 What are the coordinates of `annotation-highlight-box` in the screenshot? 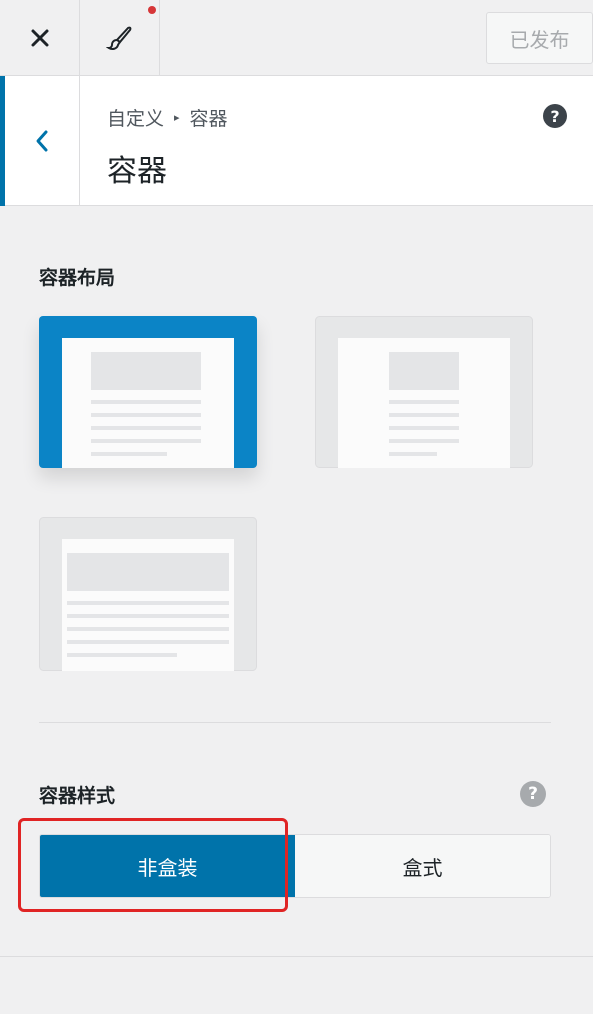 It's located at (153, 865).